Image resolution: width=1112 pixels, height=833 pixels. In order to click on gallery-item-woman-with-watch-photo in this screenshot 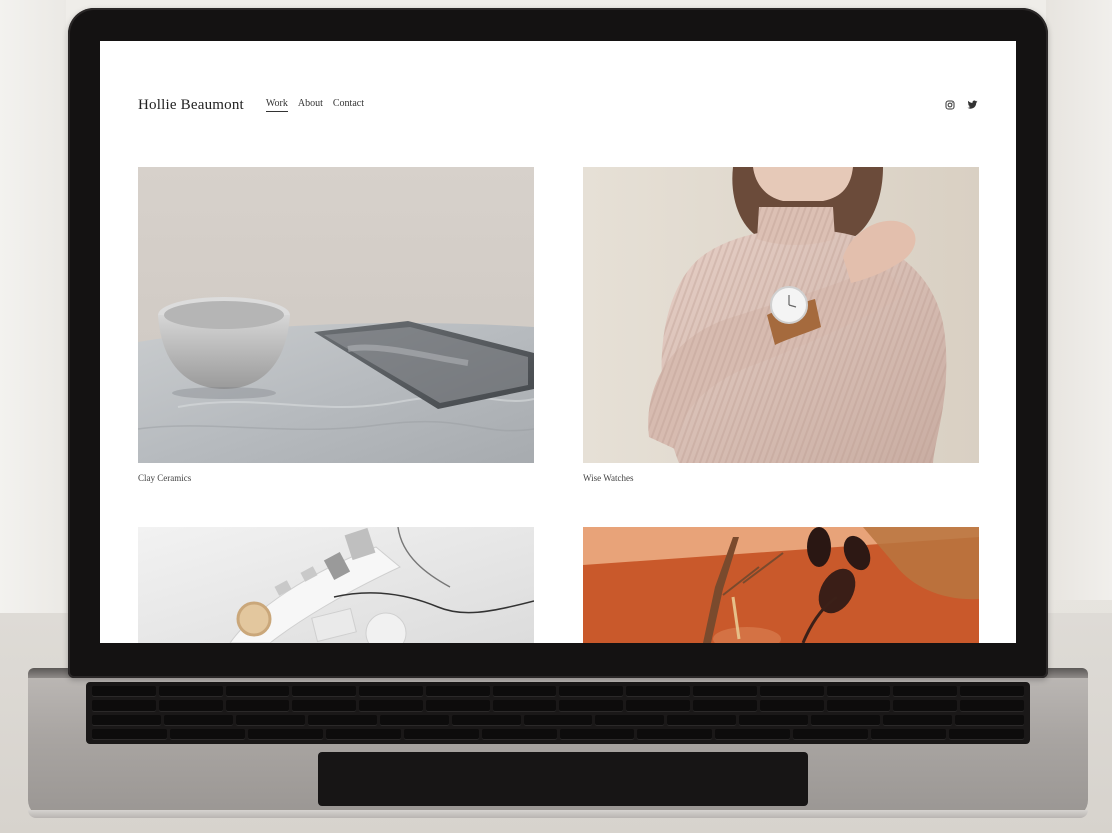, I will do `click(781, 315)`.